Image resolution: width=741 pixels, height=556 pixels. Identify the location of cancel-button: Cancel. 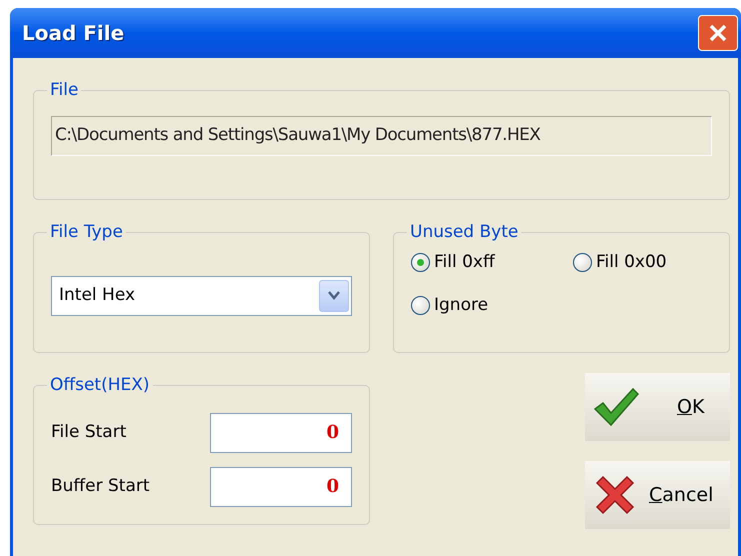
(657, 495).